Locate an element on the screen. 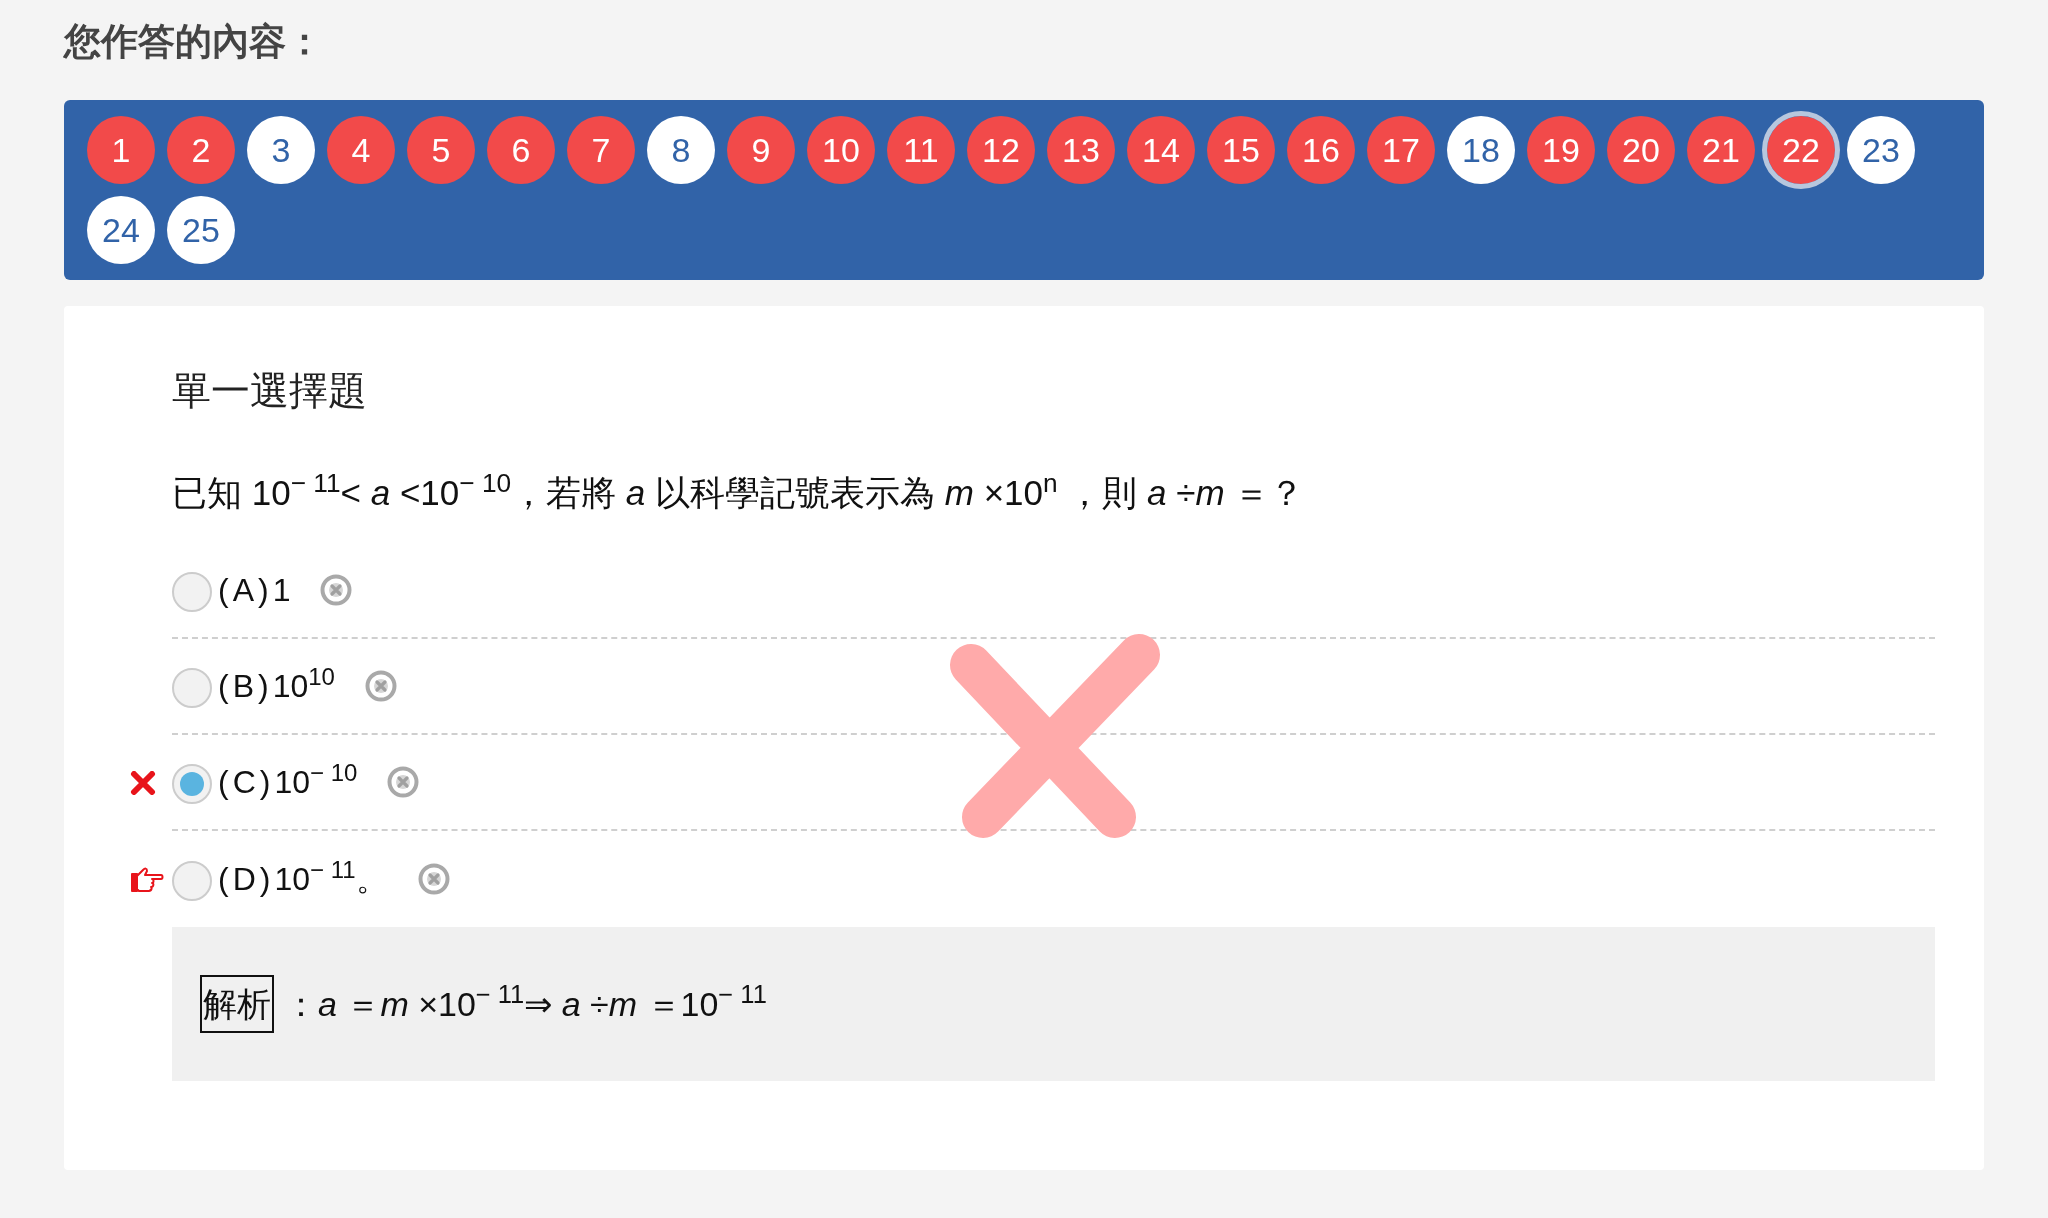  question-number-button: 18 is located at coordinates (1481, 150).